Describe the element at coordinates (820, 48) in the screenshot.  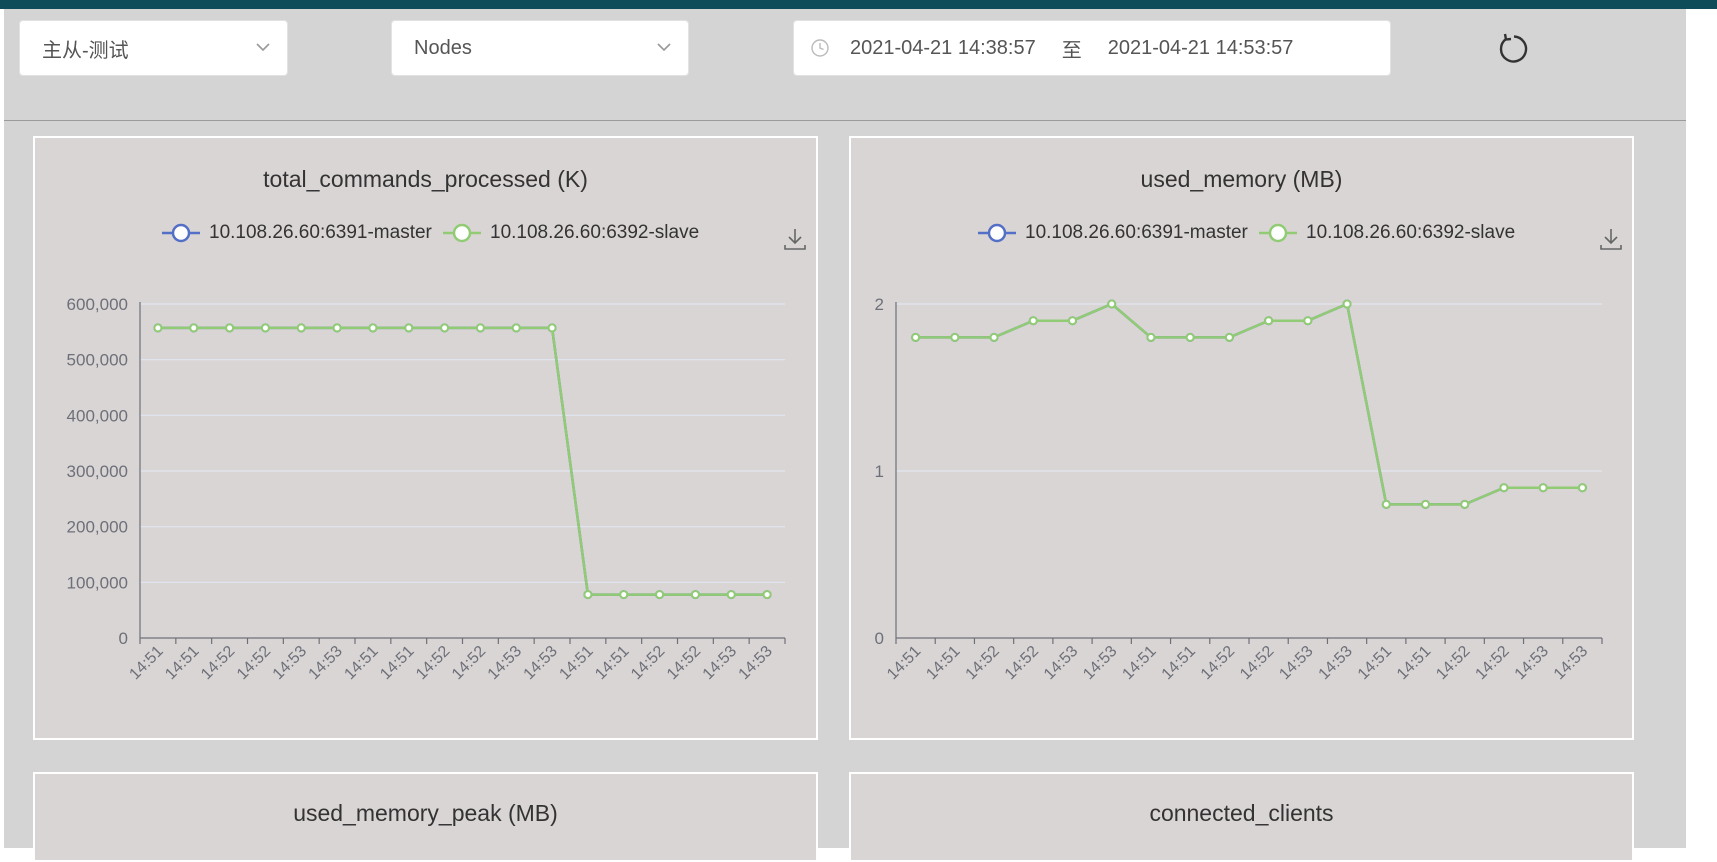
I see `clock-icon` at that location.